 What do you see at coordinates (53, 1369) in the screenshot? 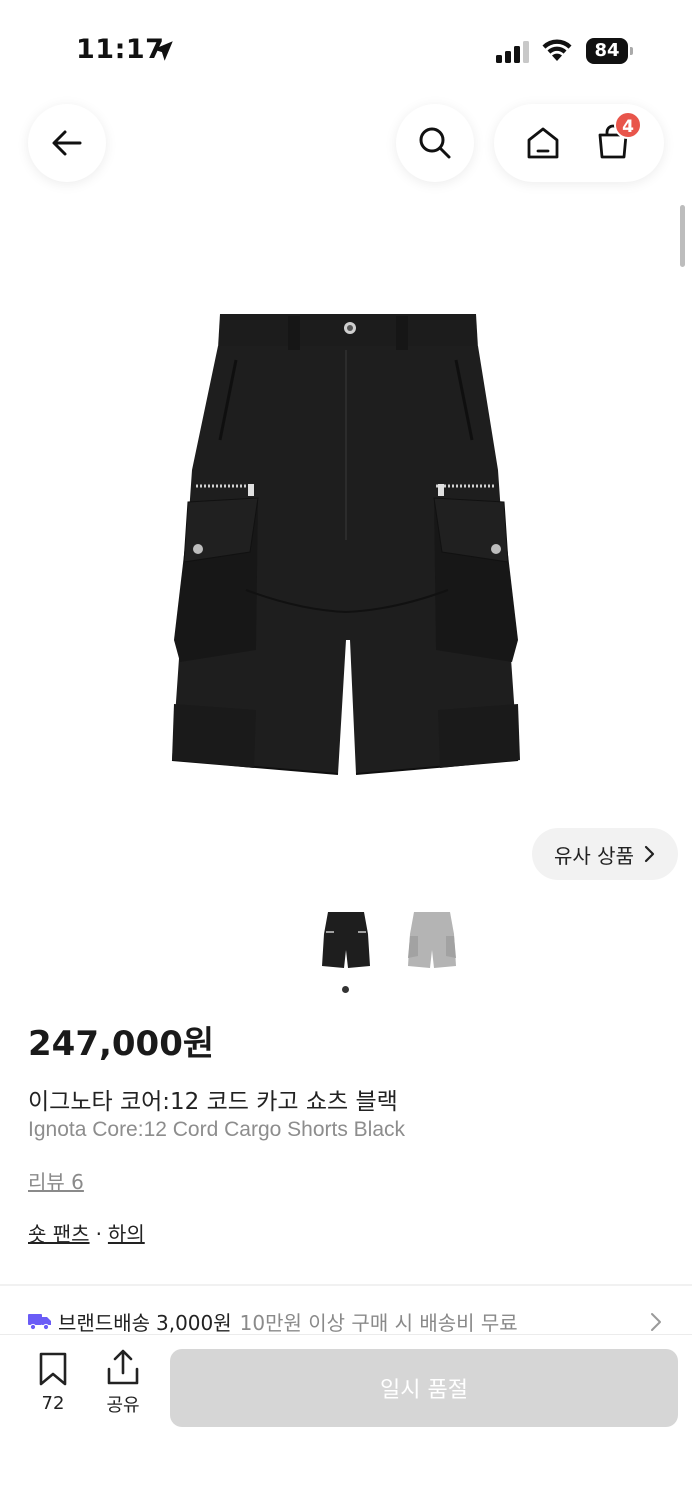
I see `bookmark-icon` at bounding box center [53, 1369].